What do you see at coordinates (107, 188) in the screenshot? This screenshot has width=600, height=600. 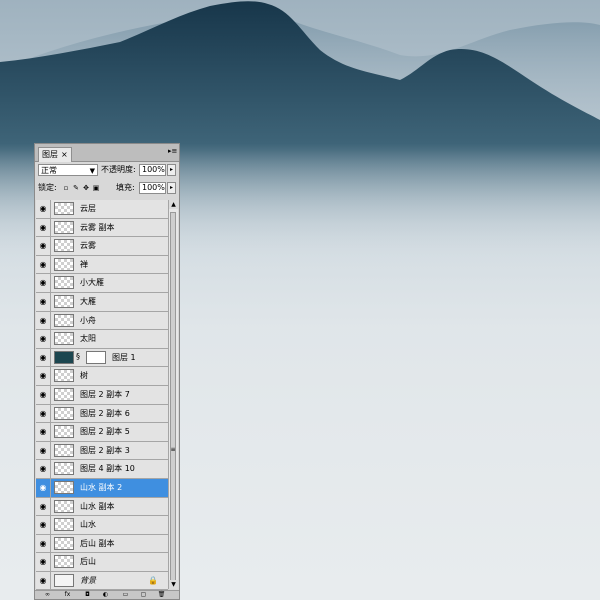 I see `lock-fill-row: 锁定: ▫ ✎ ✥ ▣ 填充: 100% ▸` at bounding box center [107, 188].